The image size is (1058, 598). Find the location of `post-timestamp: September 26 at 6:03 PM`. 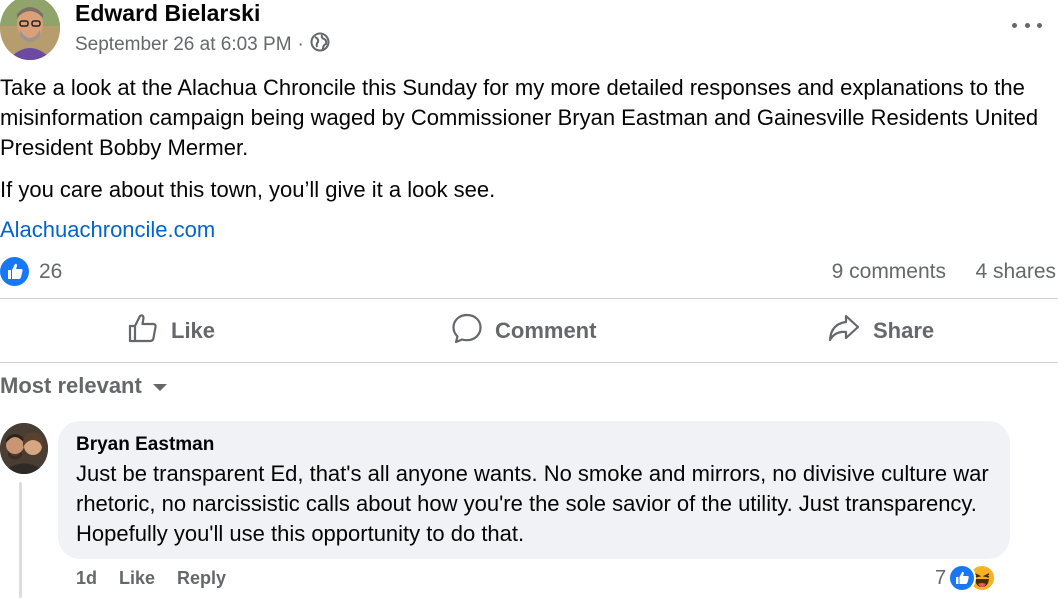

post-timestamp: September 26 at 6:03 PM is located at coordinates (183, 45).